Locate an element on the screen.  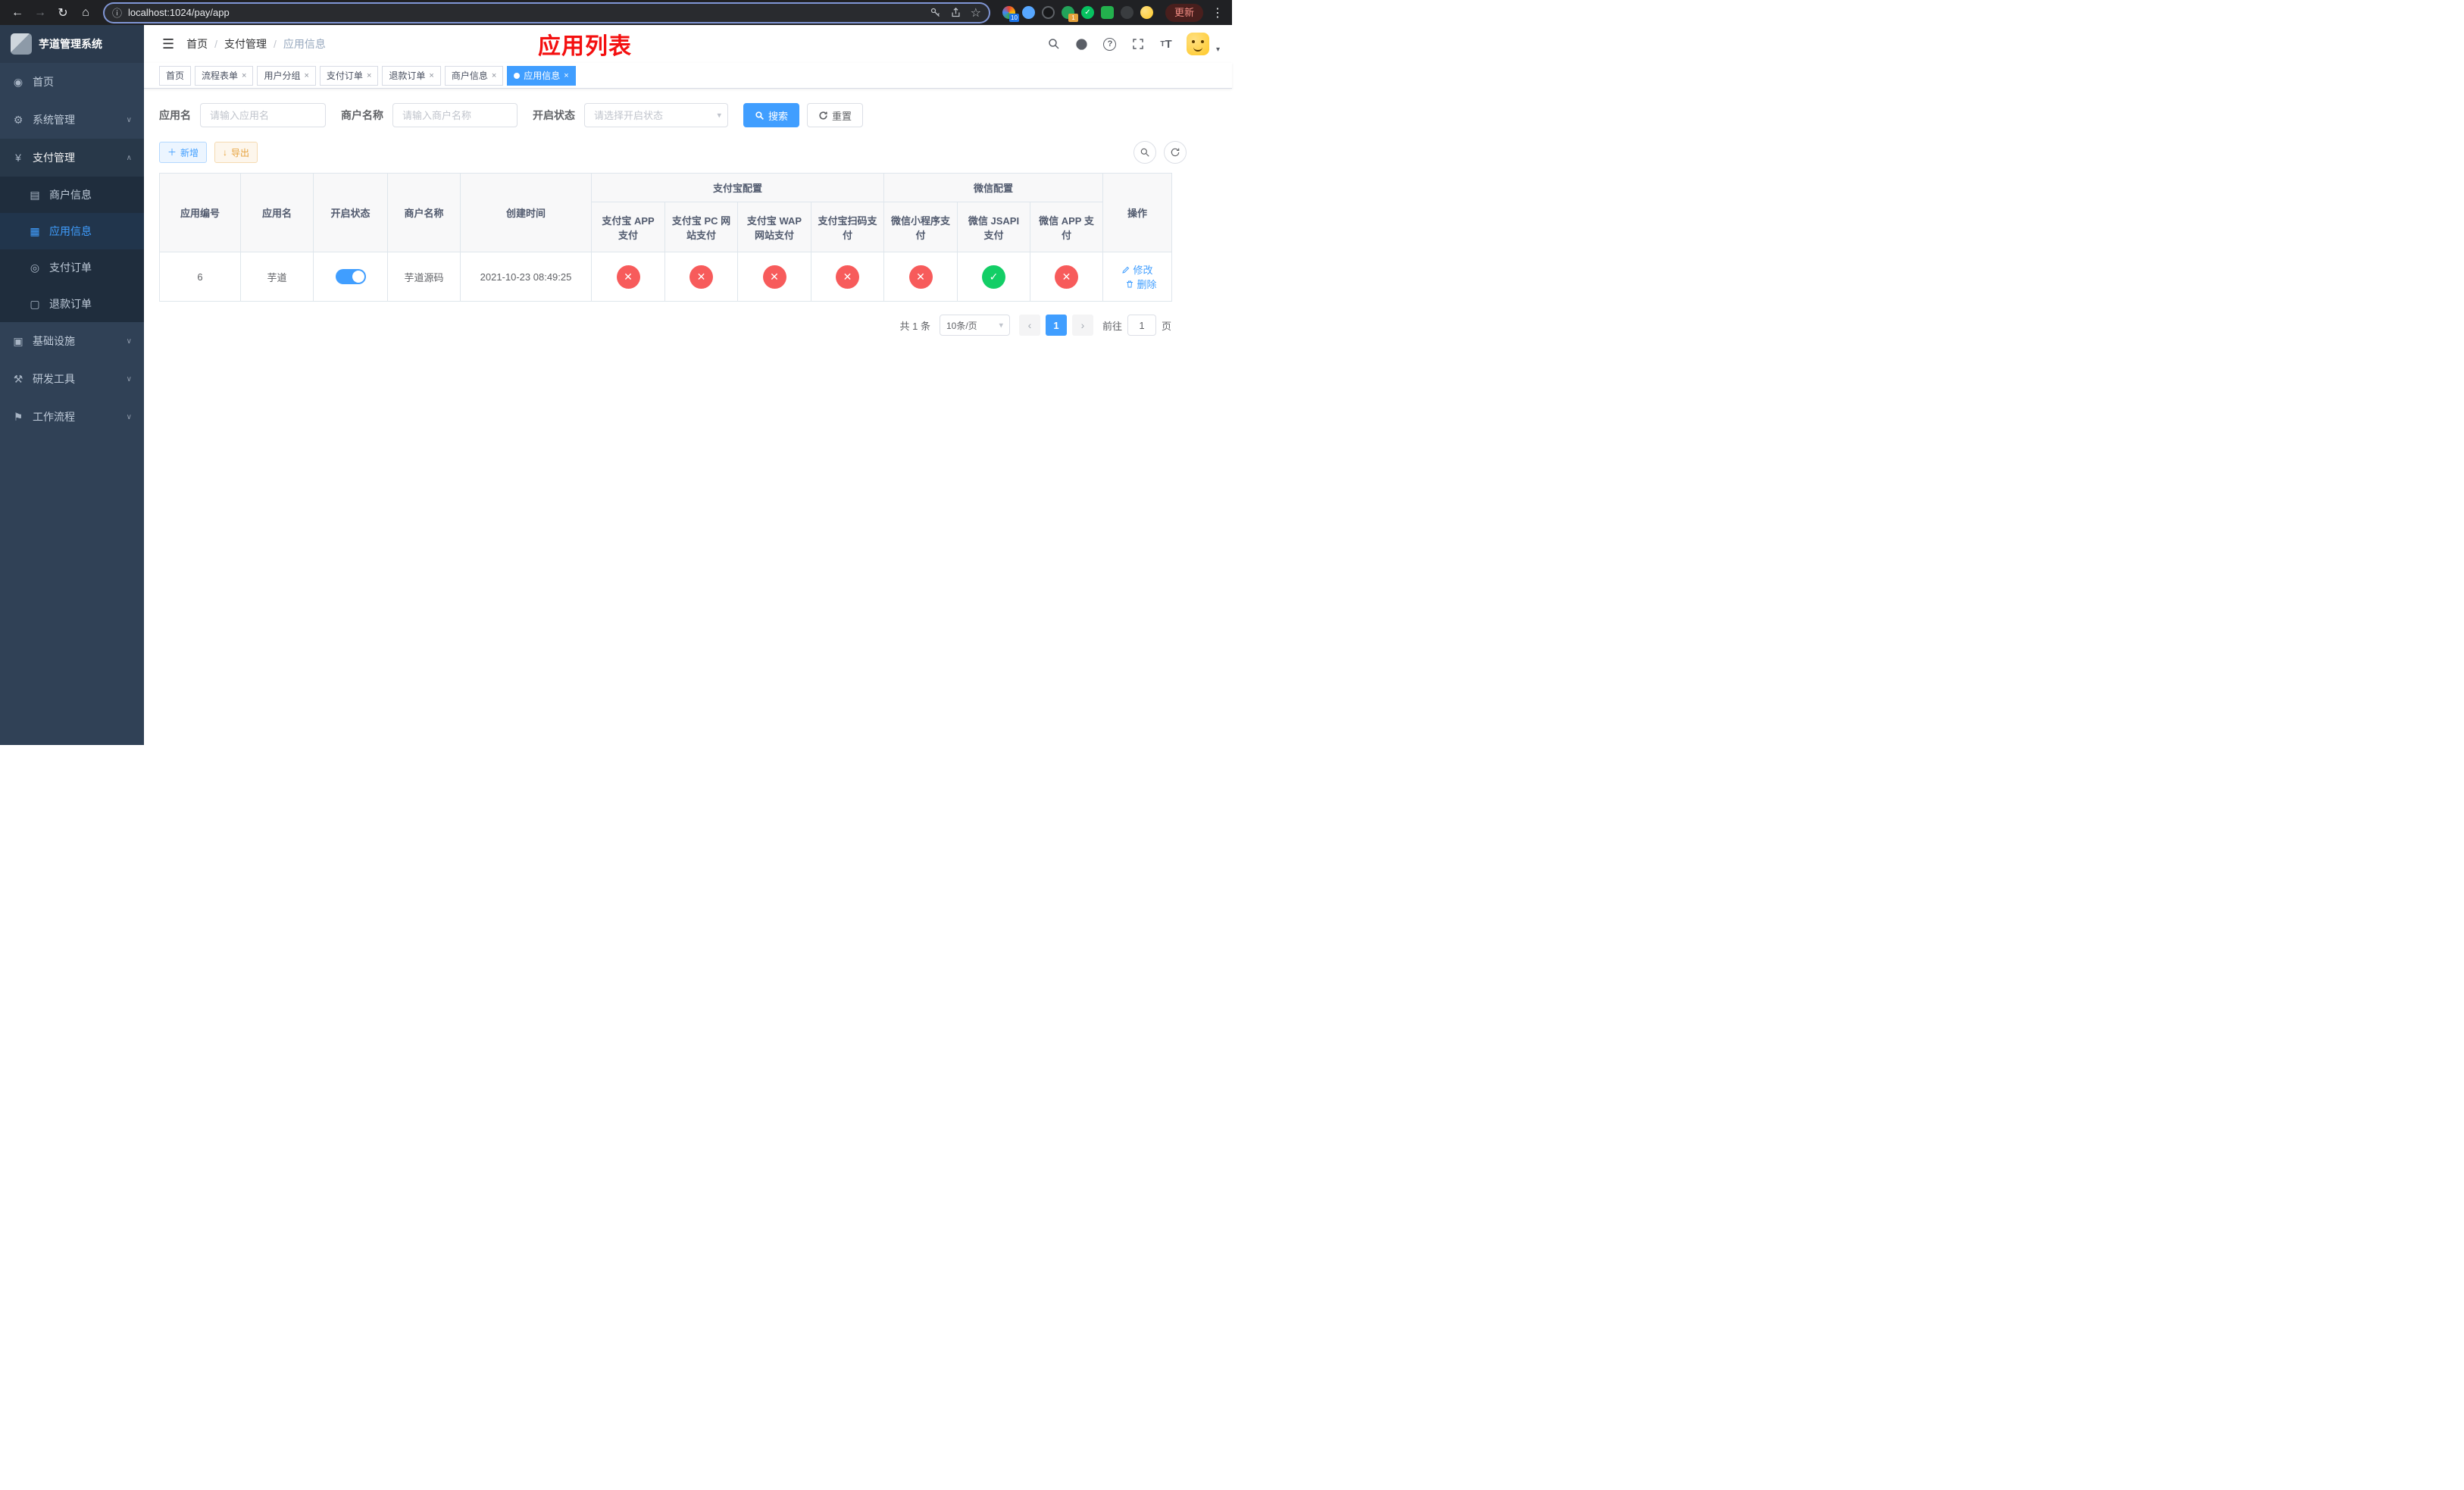
pagination: 共 1 条 ▾ ‹ 1 › 前往 页 is located at coordinates (665, 325).